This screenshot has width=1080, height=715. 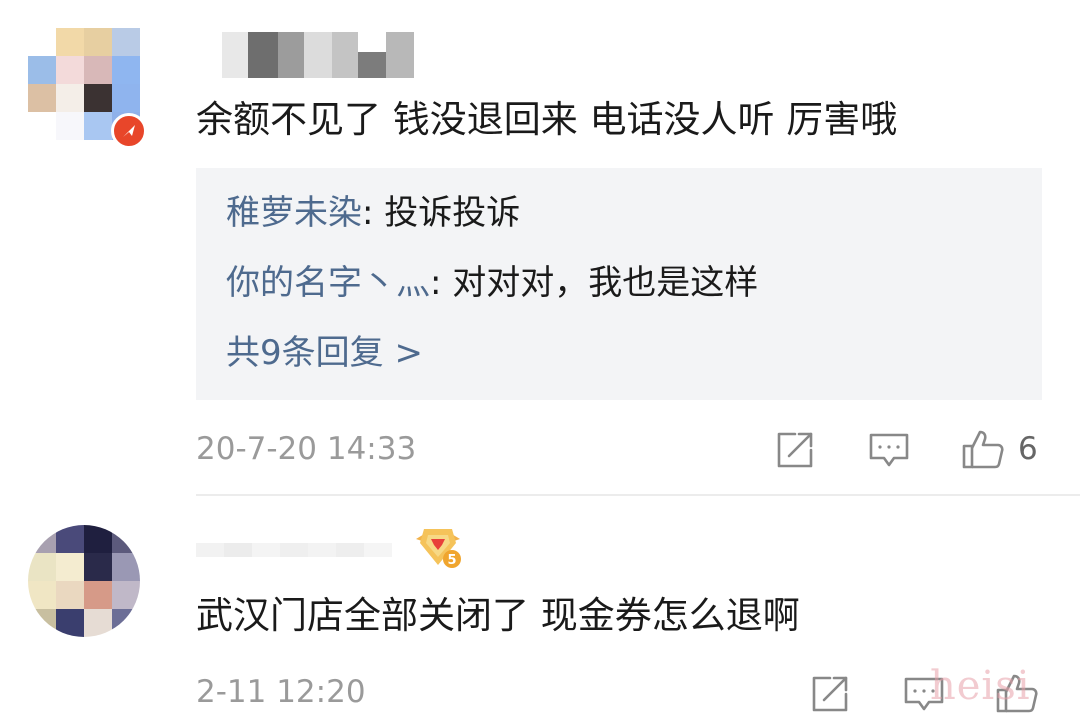 I want to click on level-badge-icon: 5, so click(x=438, y=547).